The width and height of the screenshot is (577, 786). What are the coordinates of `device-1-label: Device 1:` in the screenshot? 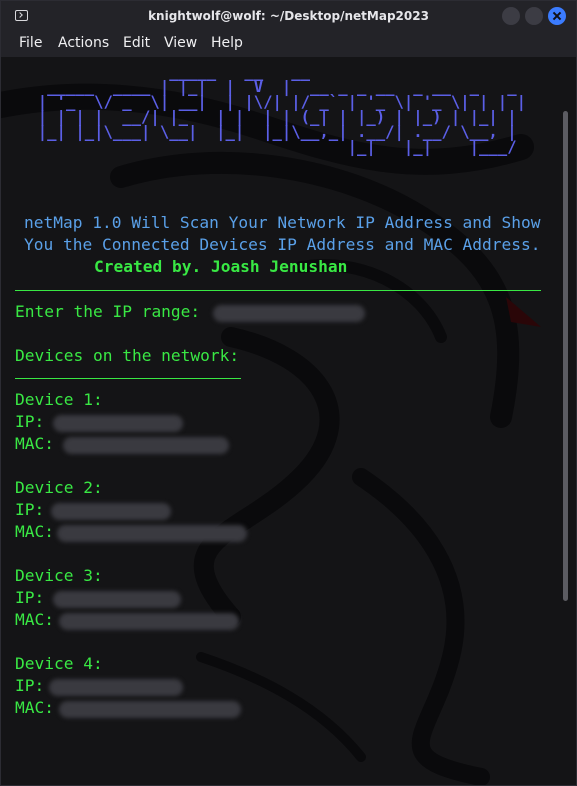 It's located at (59, 399).